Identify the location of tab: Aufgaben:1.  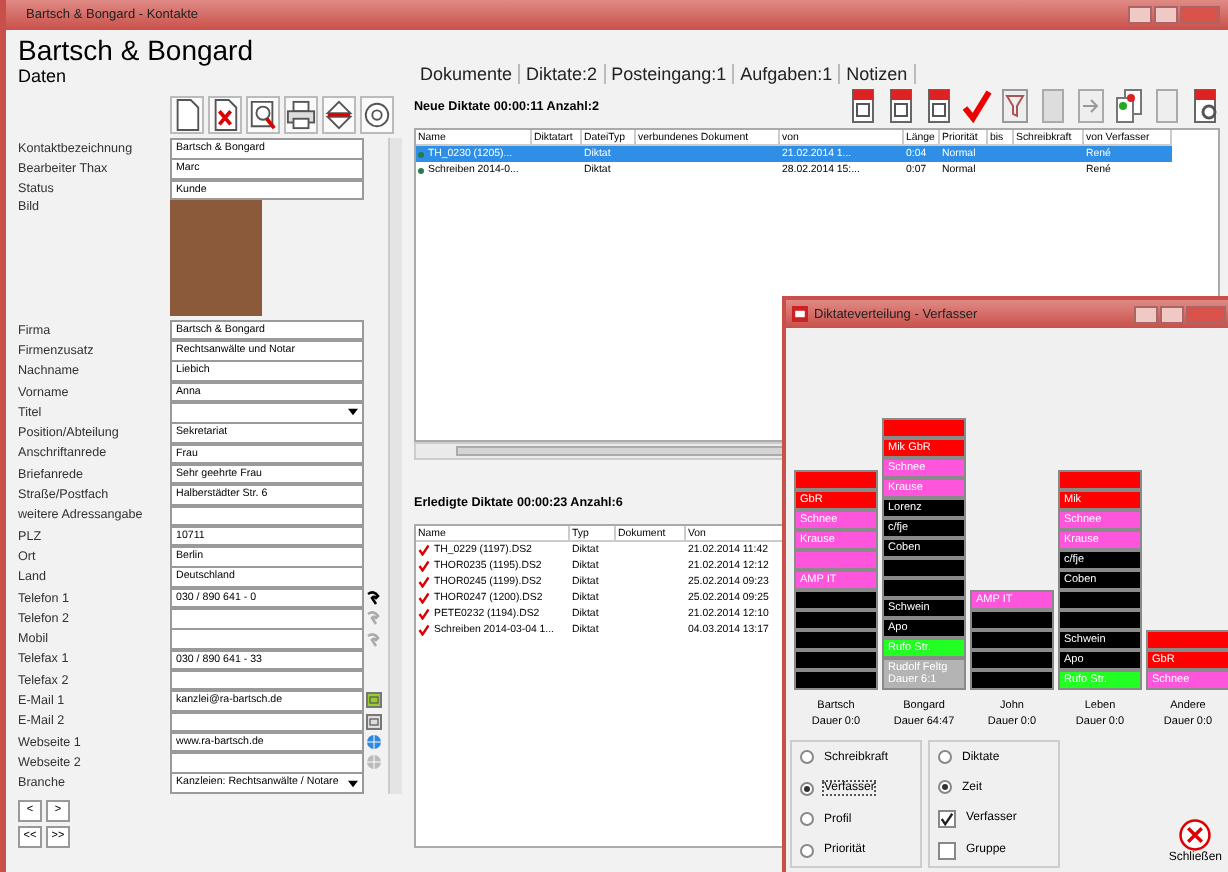
(787, 74).